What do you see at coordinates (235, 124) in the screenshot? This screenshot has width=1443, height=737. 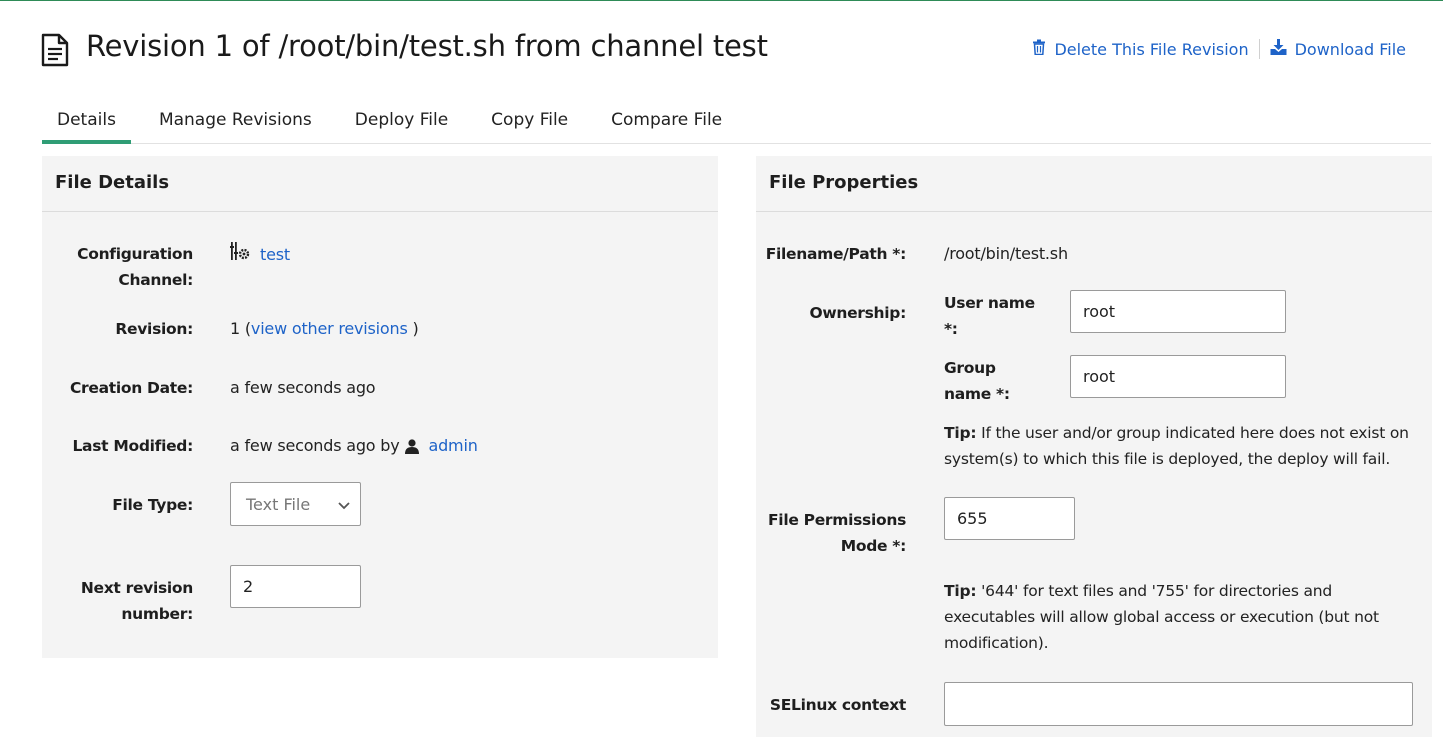 I see `tab-manage-revisions: Manage Revisions` at bounding box center [235, 124].